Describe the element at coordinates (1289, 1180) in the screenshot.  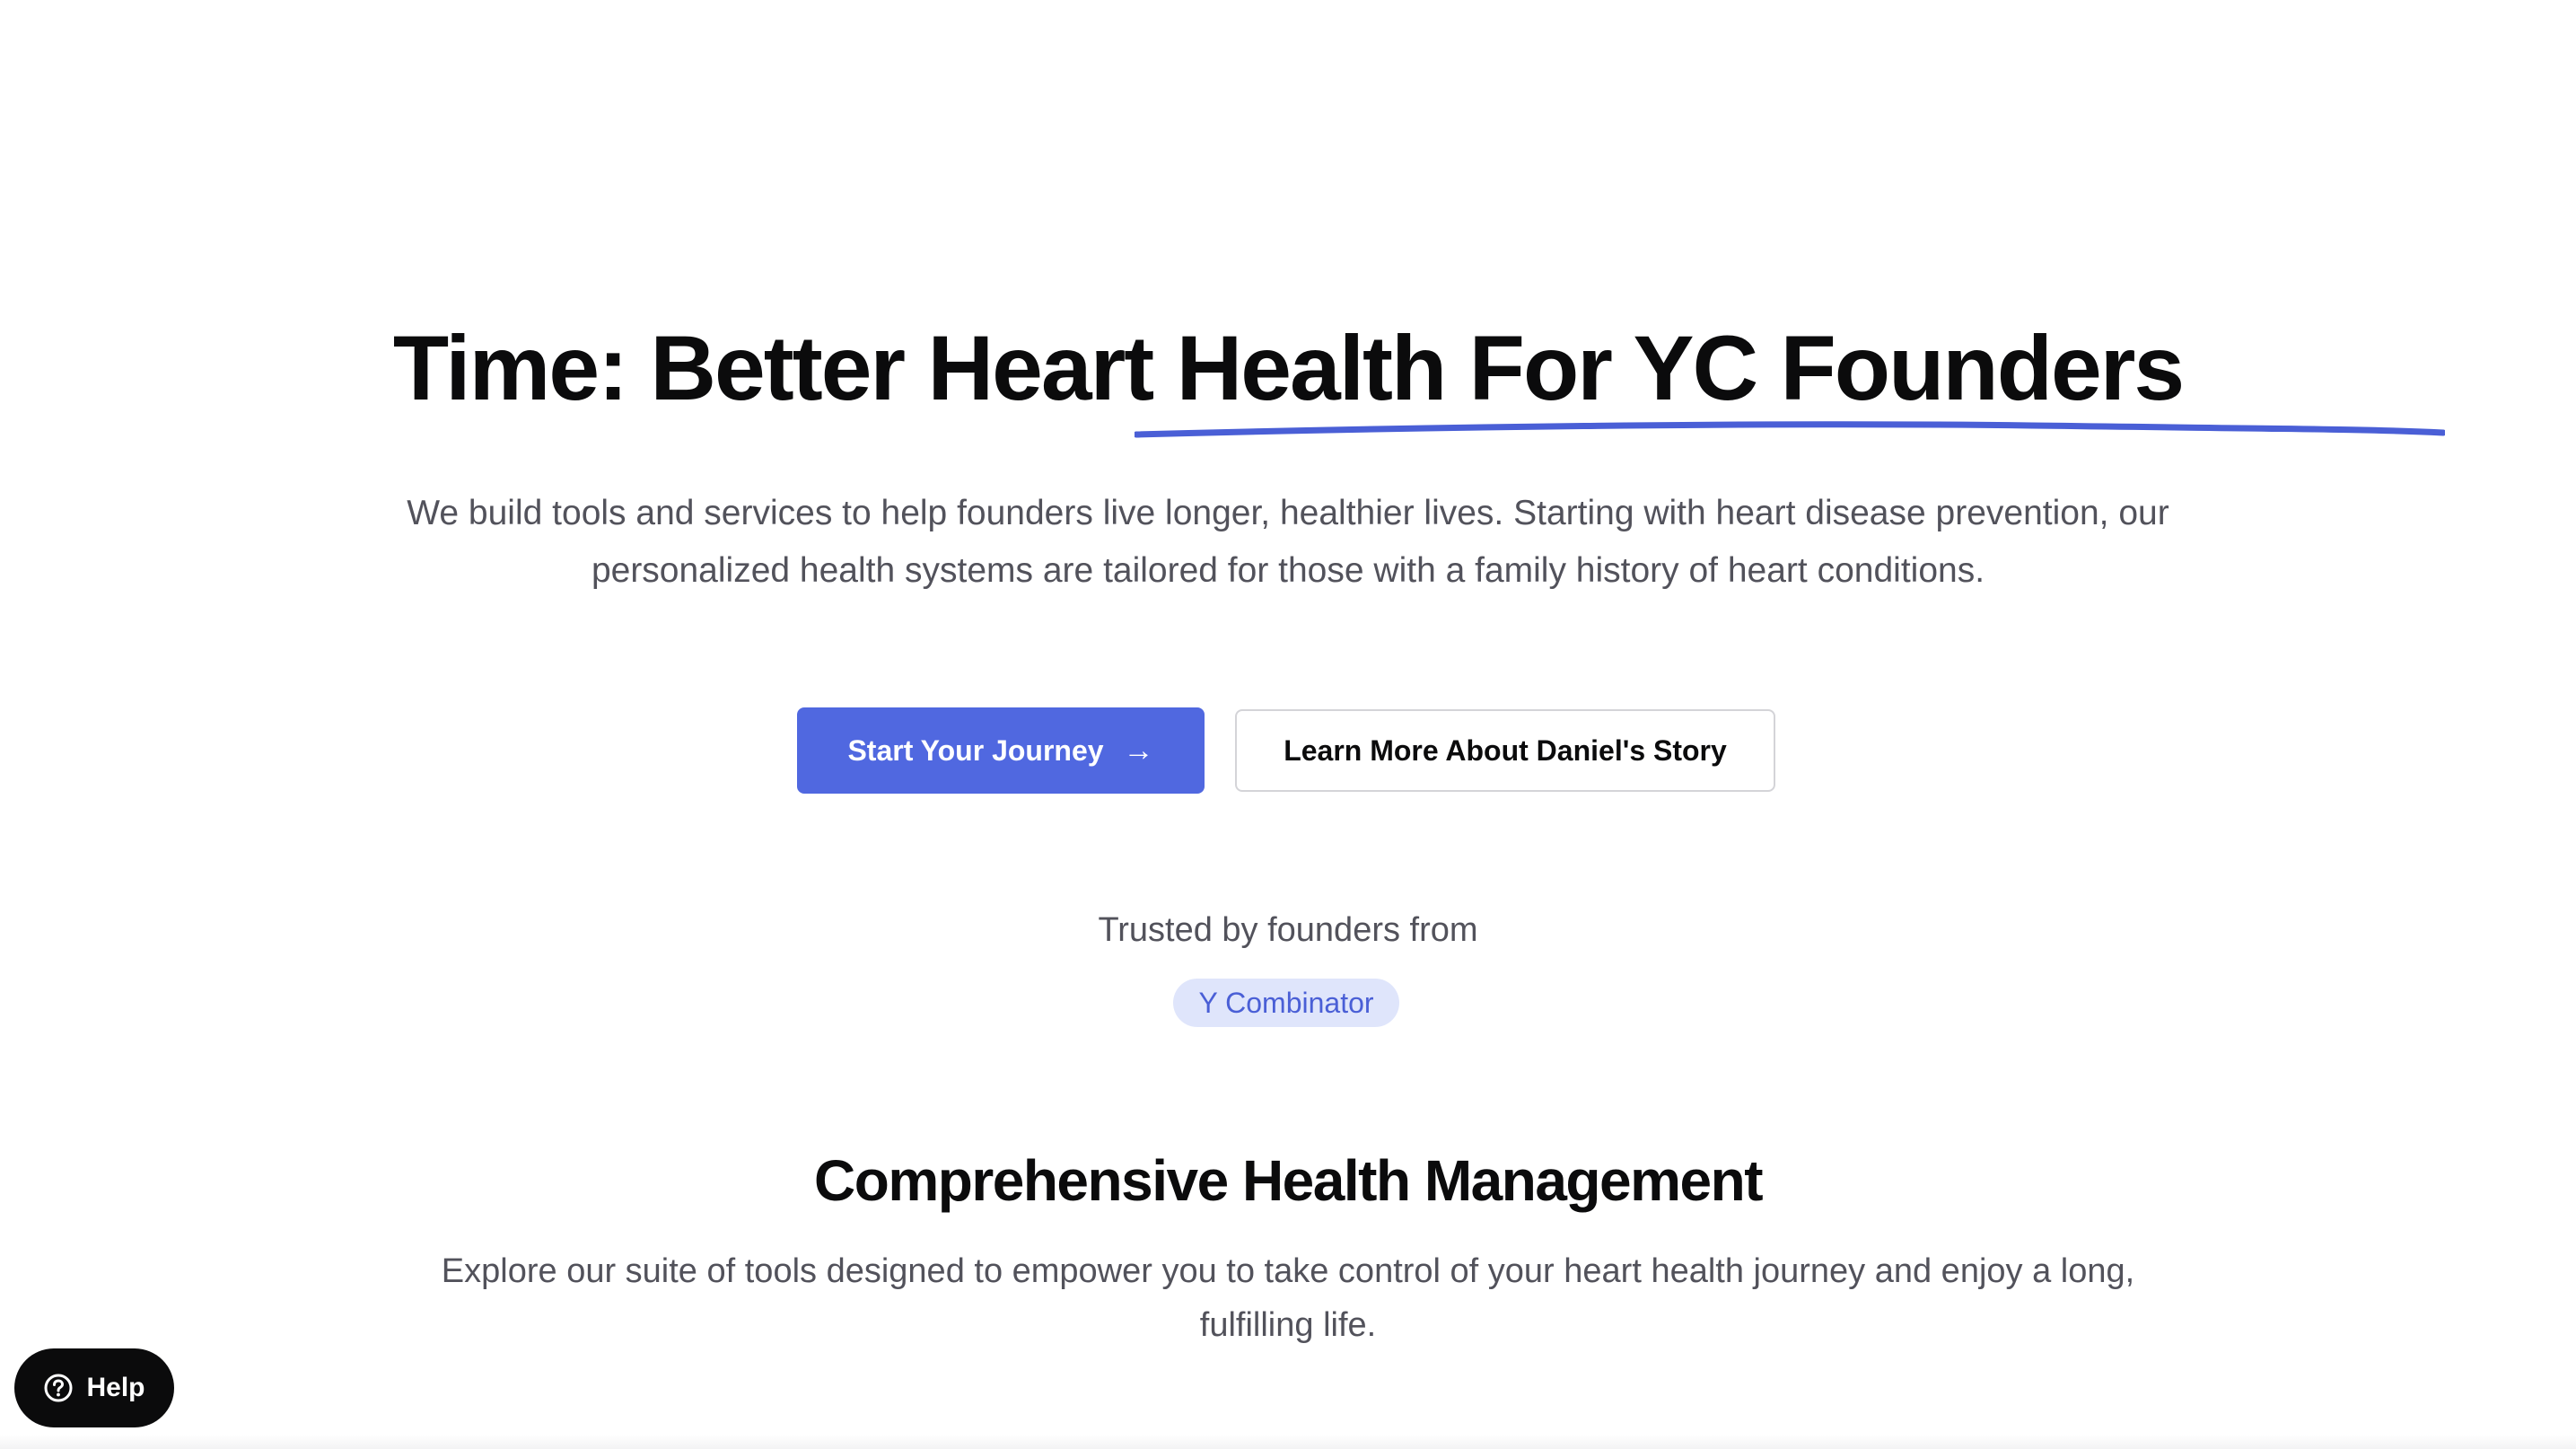
I see `section-title: Comprehensive Health Management` at that location.